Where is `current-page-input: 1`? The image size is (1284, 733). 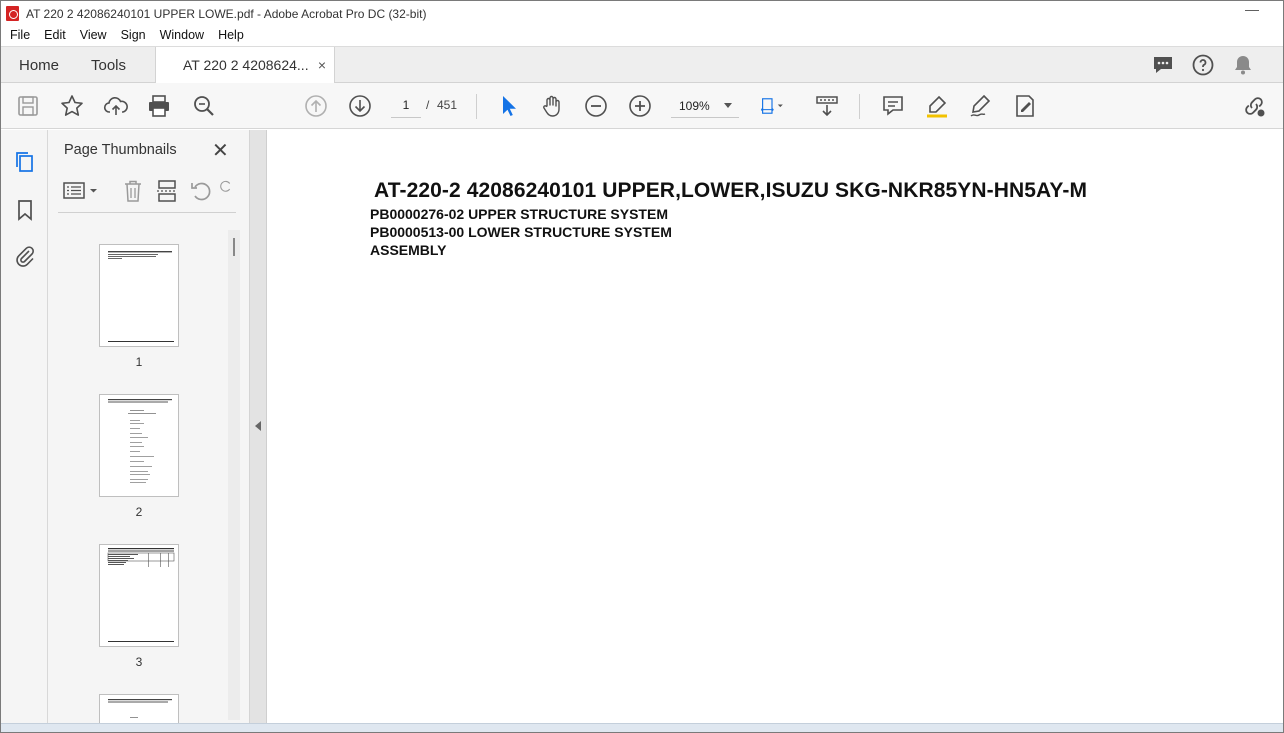
current-page-input: 1 is located at coordinates (406, 105).